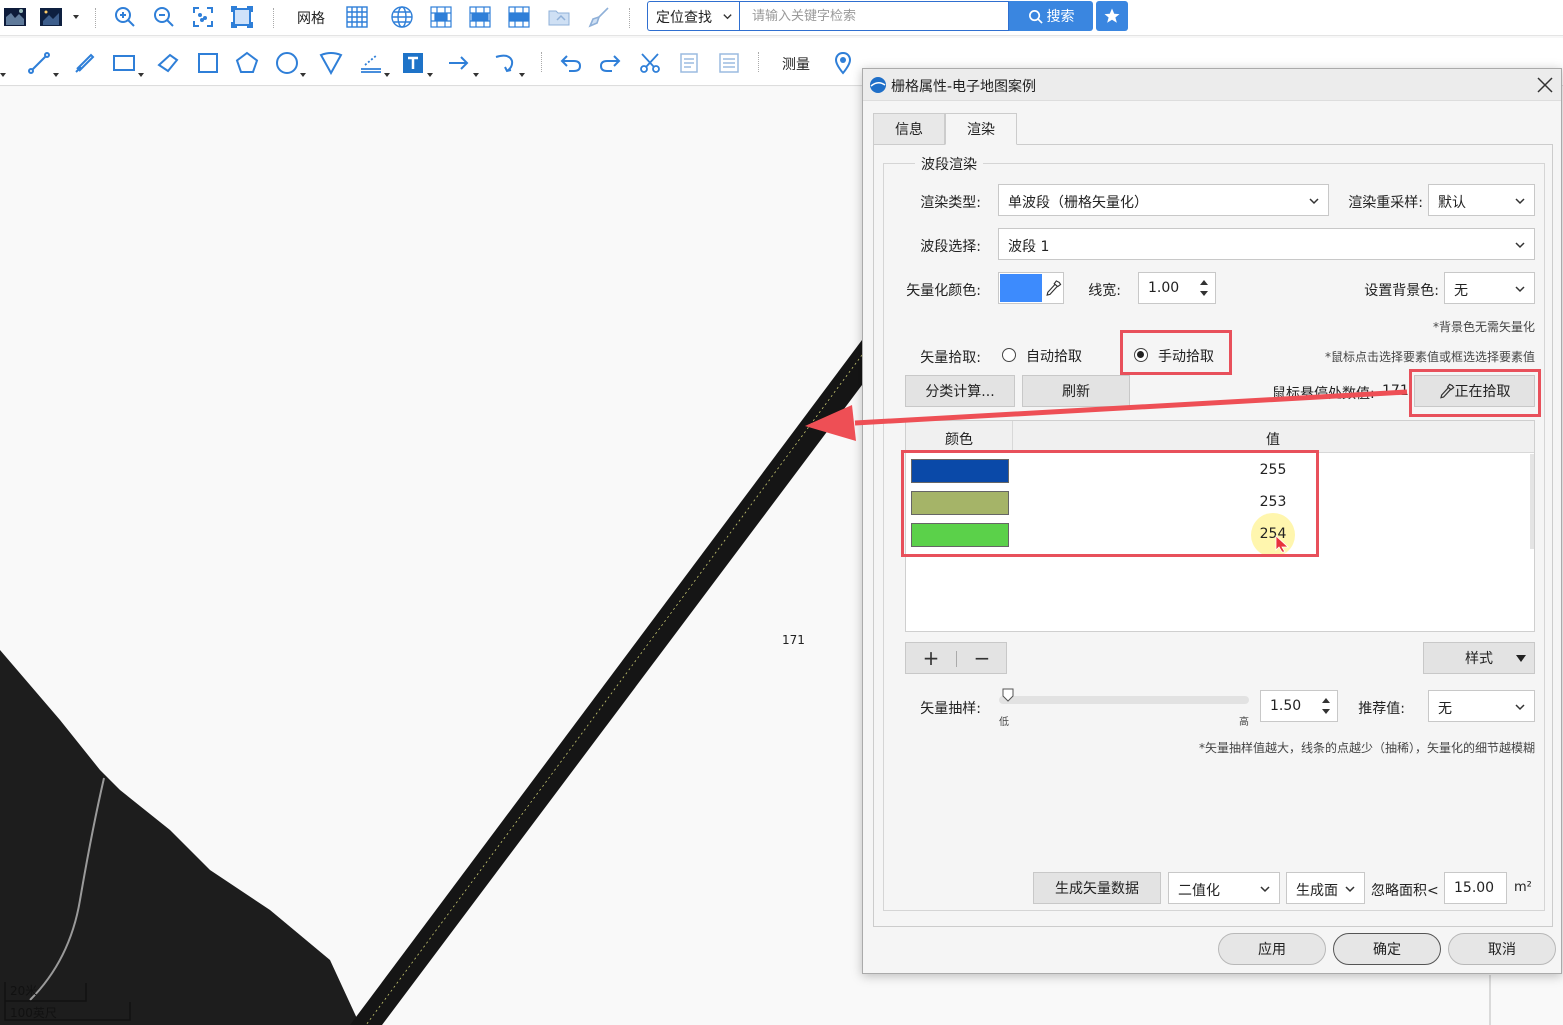 This screenshot has height=1025, width=1563. What do you see at coordinates (1220, 503) in the screenshot?
I see `table-row: 253` at bounding box center [1220, 503].